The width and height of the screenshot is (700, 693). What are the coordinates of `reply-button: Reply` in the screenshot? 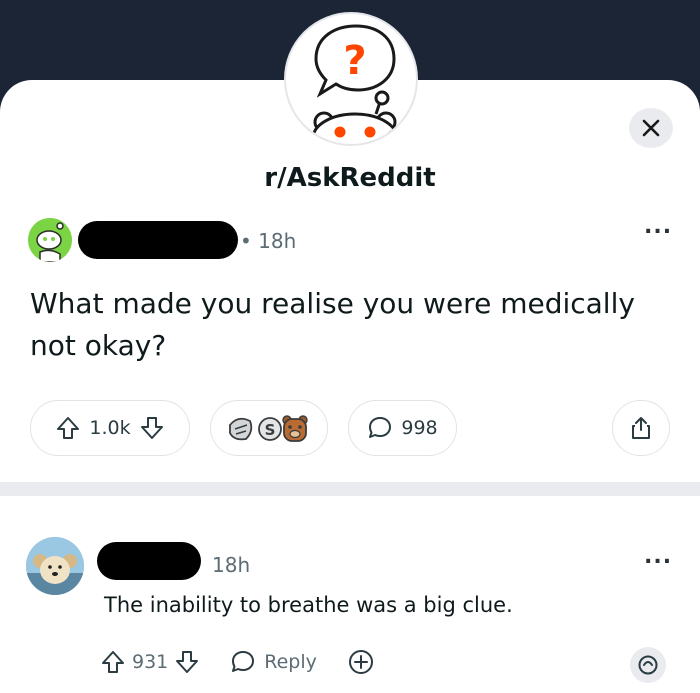 It's located at (273, 662).